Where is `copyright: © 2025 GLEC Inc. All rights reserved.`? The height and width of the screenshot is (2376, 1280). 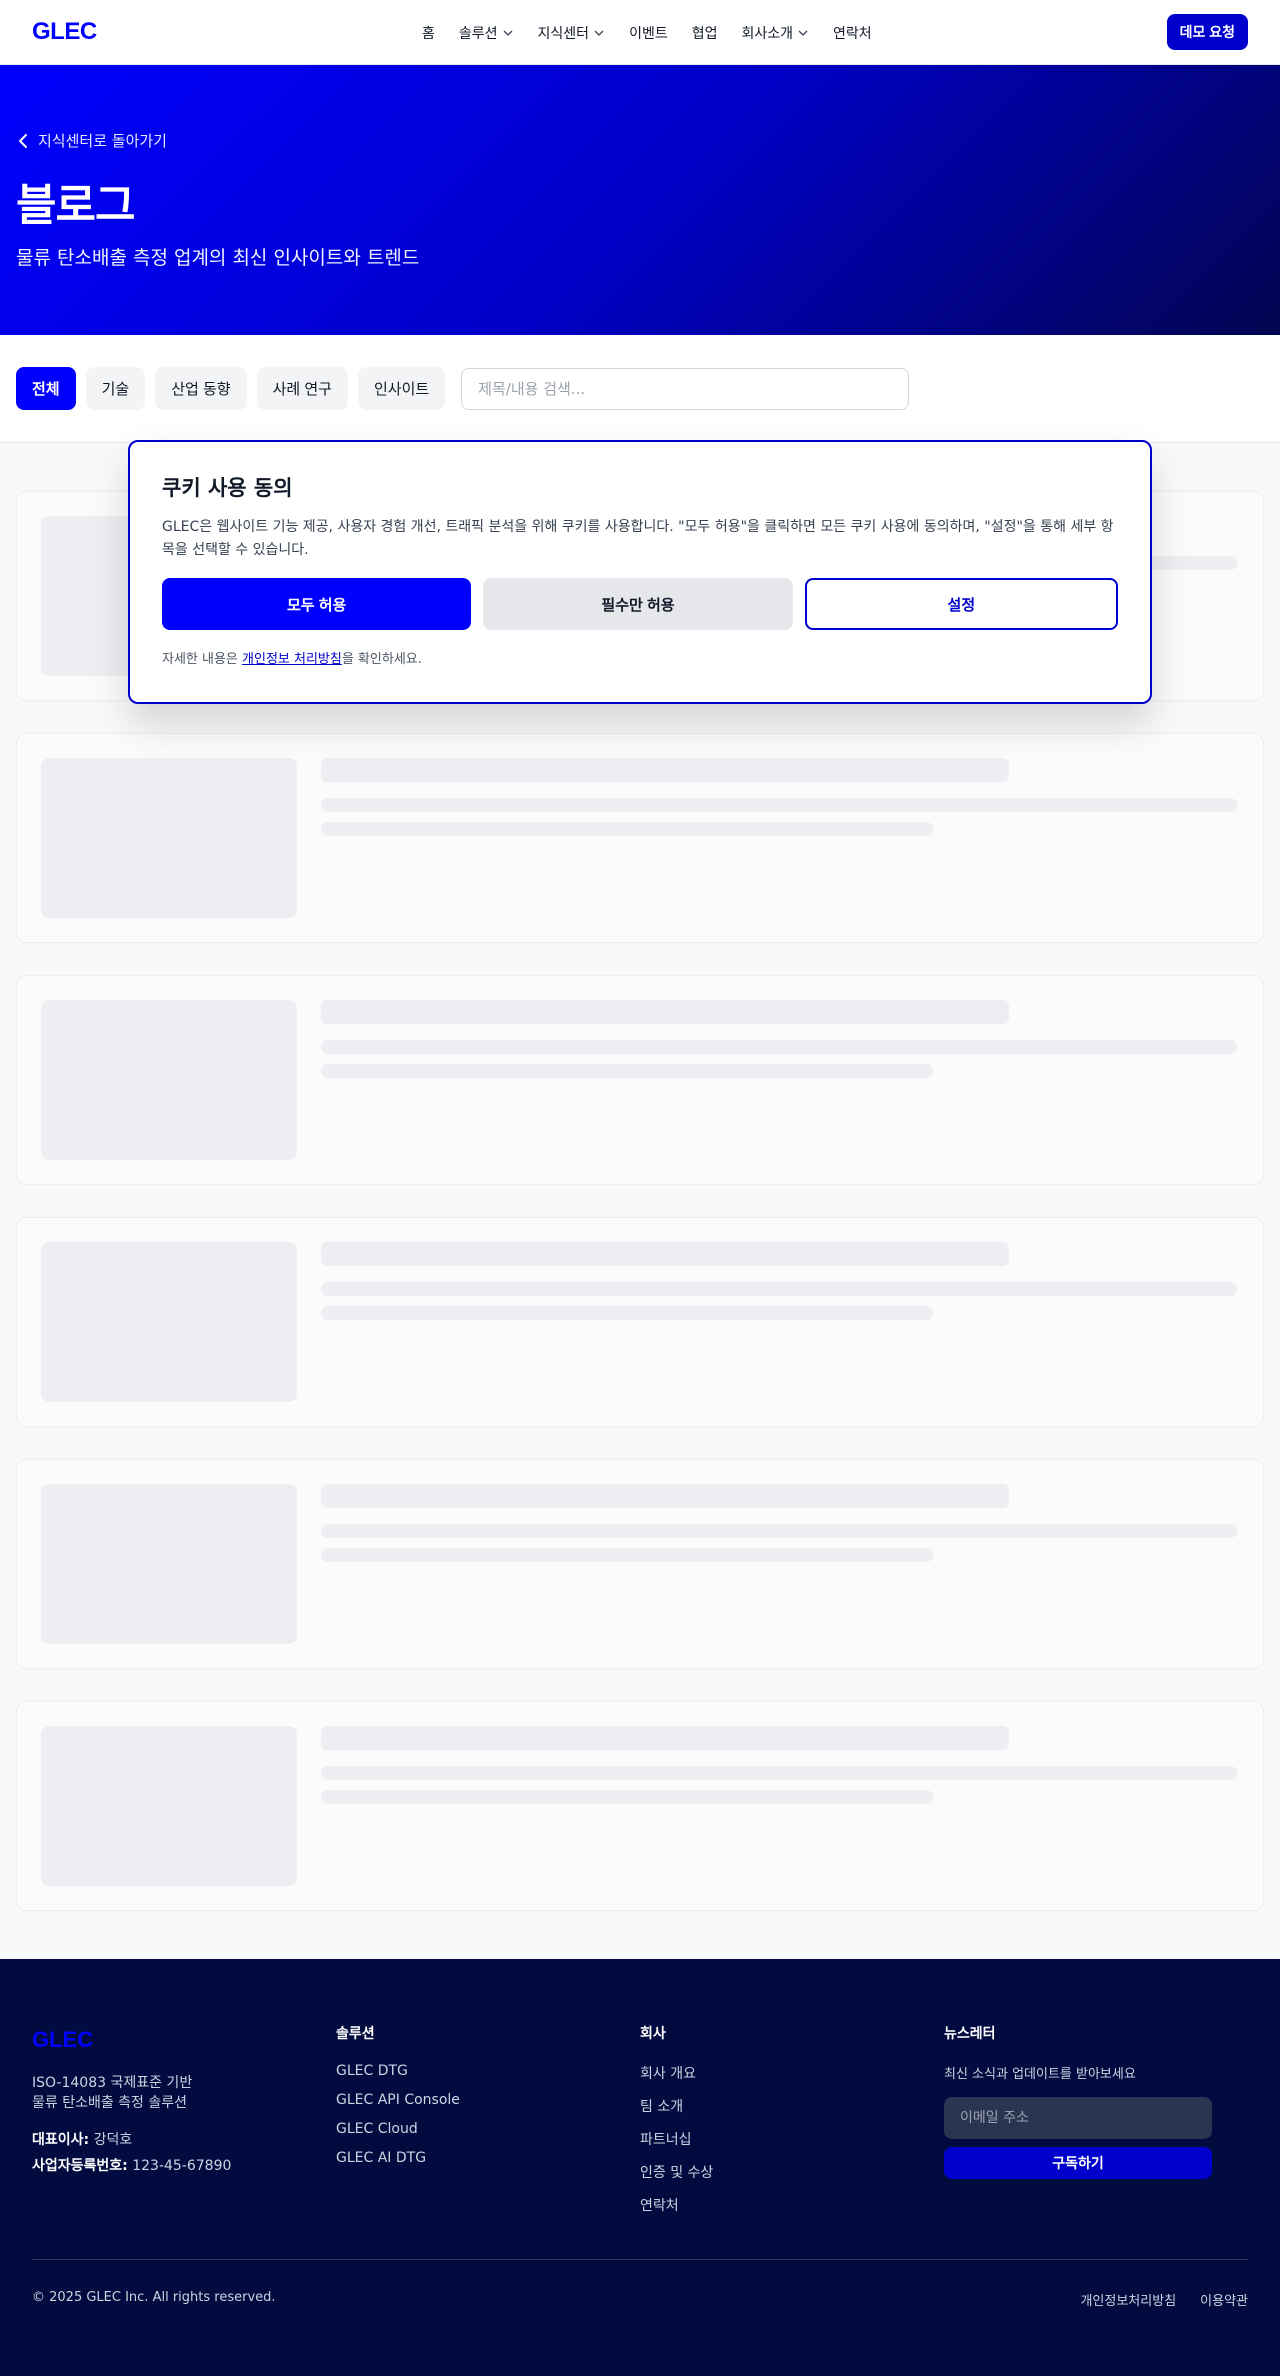
copyright: © 2025 GLEC Inc. All rights reserved. is located at coordinates (154, 2297).